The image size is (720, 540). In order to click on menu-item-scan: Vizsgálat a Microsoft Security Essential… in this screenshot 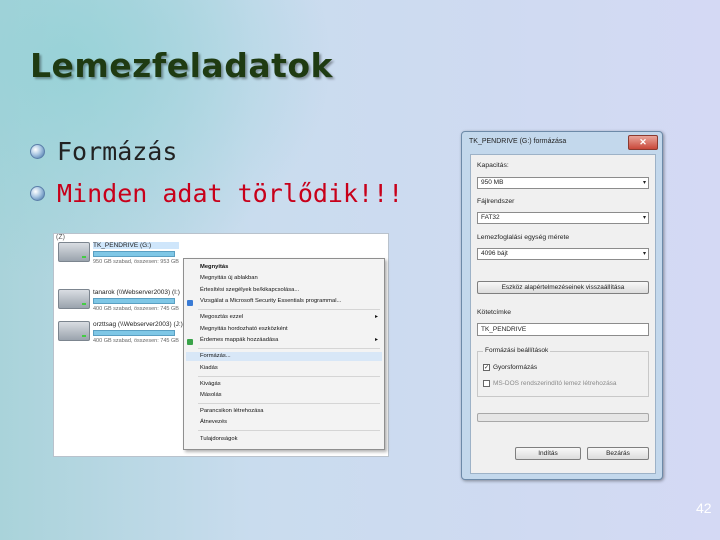, I will do `click(270, 301)`.